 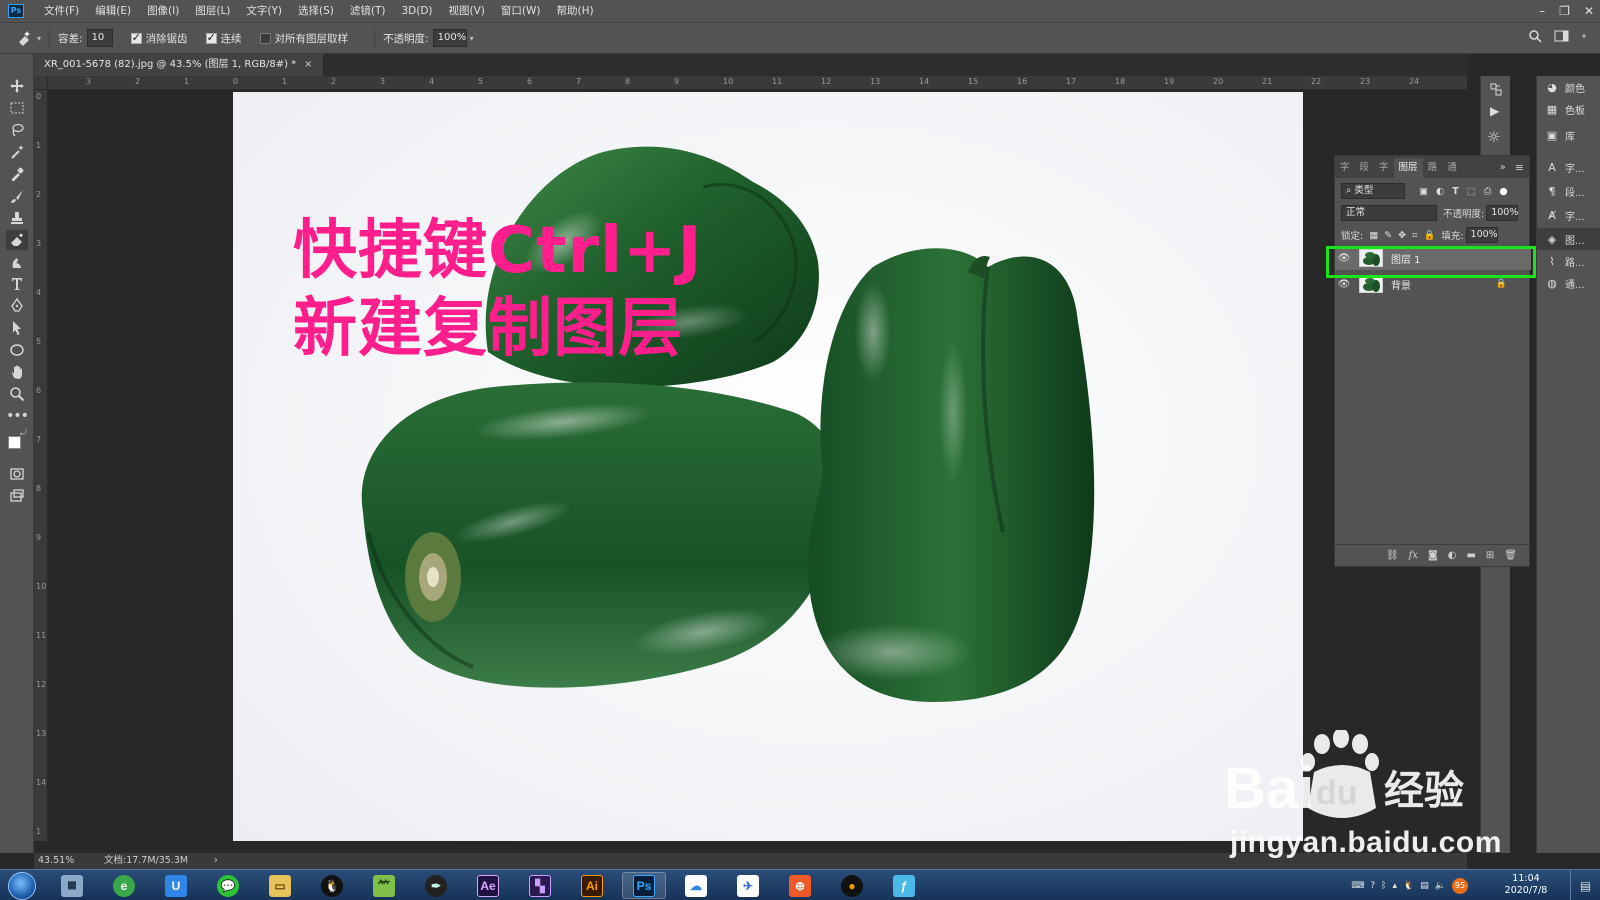 What do you see at coordinates (17, 108) in the screenshot?
I see `marquee-tool` at bounding box center [17, 108].